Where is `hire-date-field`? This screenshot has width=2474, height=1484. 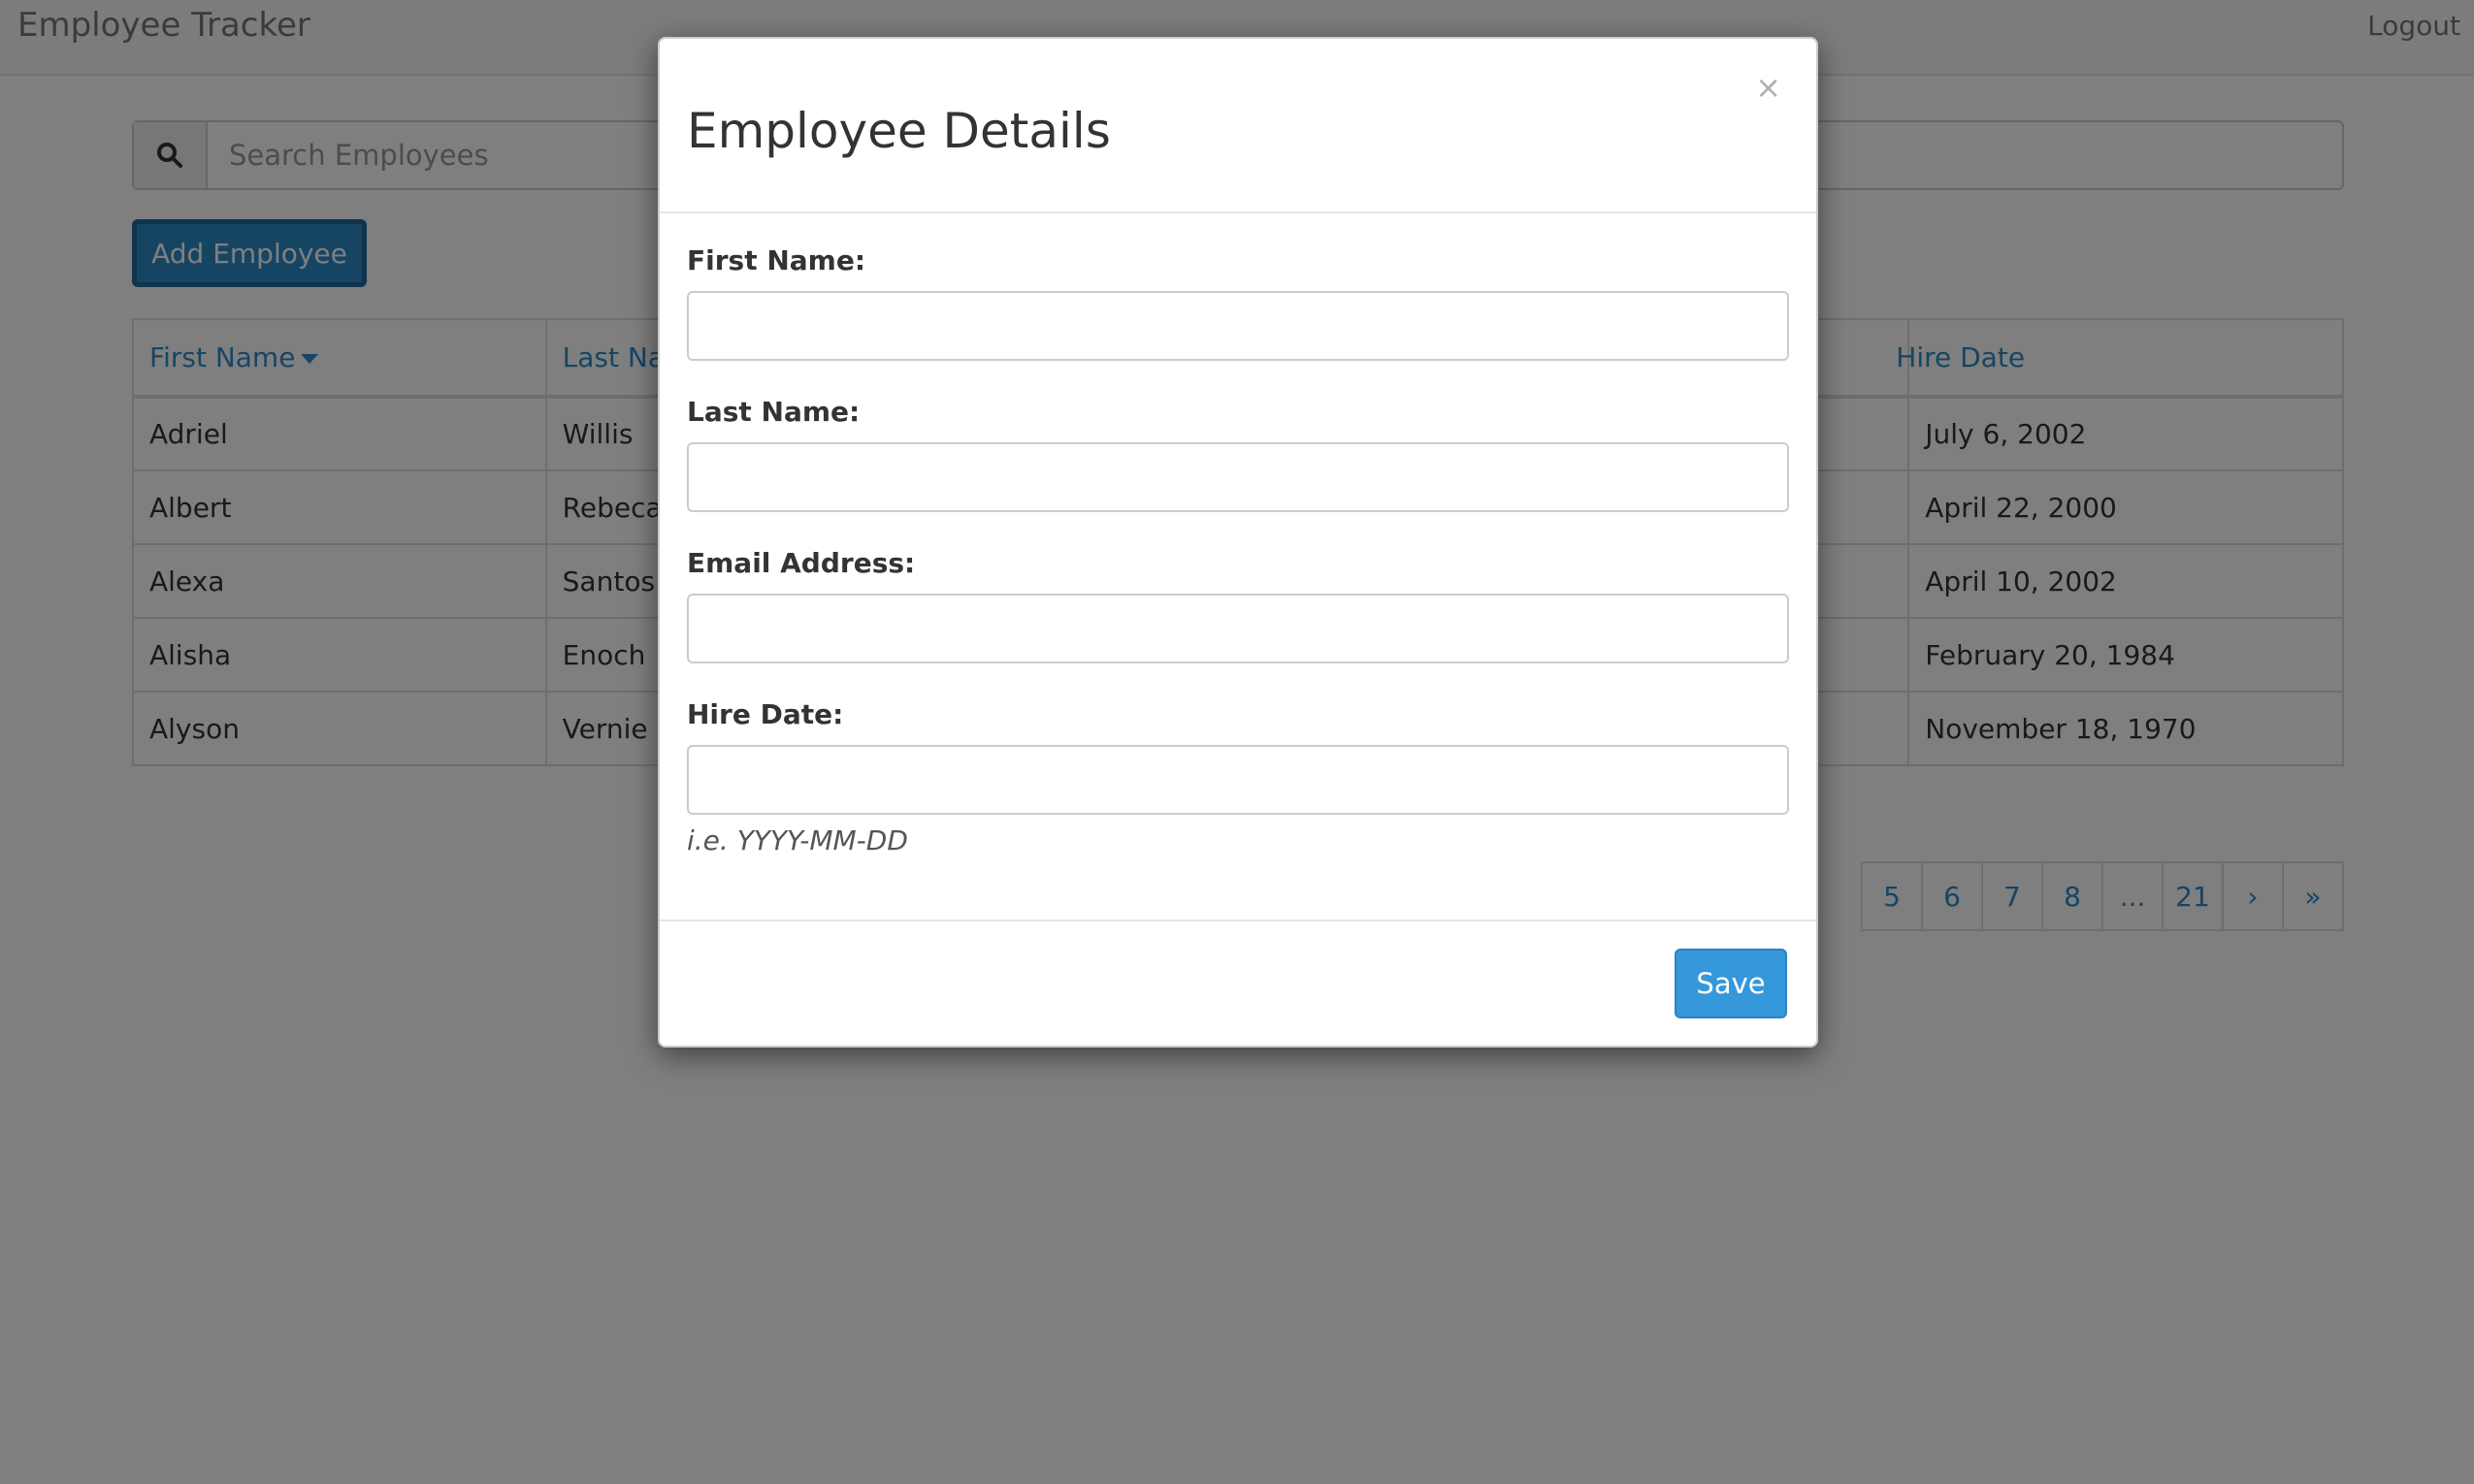 hire-date-field is located at coordinates (1238, 780).